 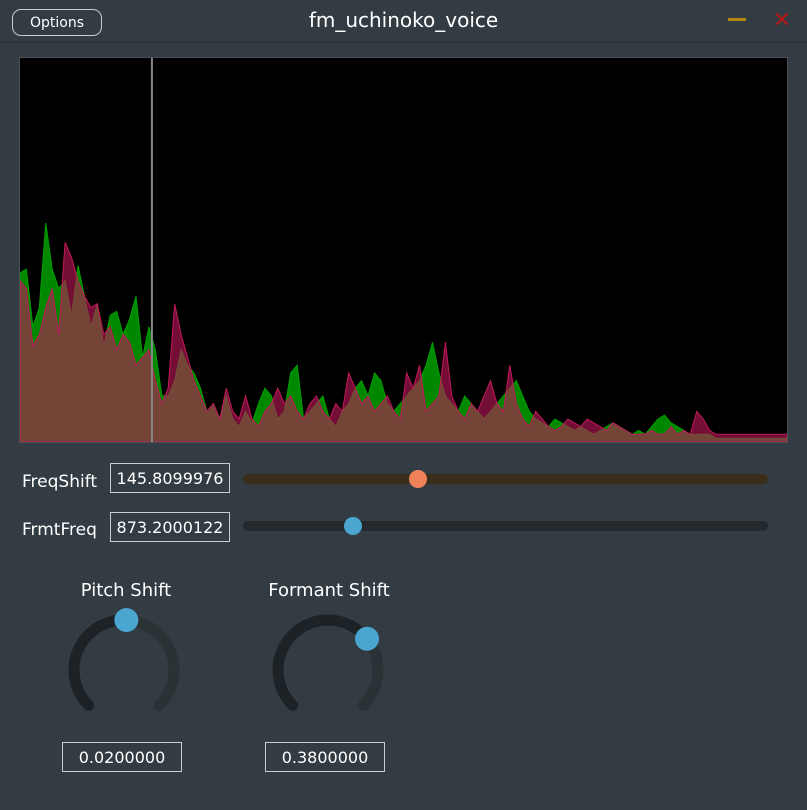 I want to click on frmtfreq-value-field: 873.2000122, so click(x=170, y=527).